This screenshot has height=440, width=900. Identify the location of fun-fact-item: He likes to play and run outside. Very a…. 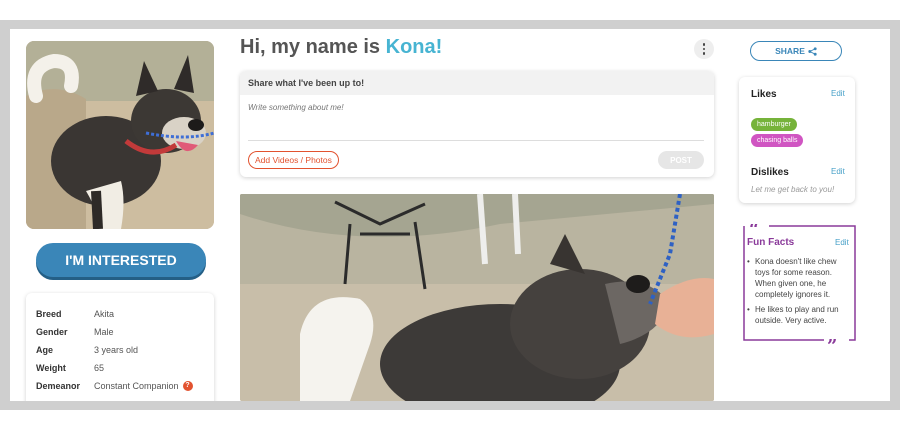
(799, 315).